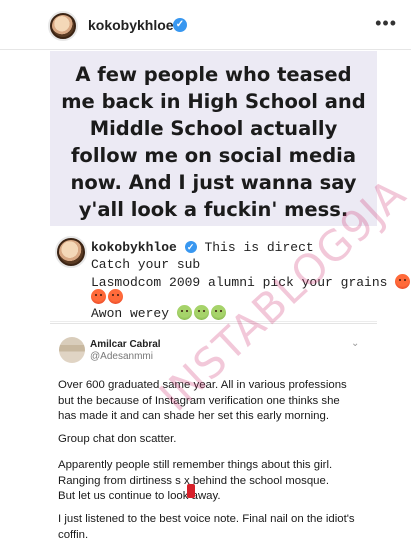  I want to click on tweet-line: coffin., so click(73, 534).